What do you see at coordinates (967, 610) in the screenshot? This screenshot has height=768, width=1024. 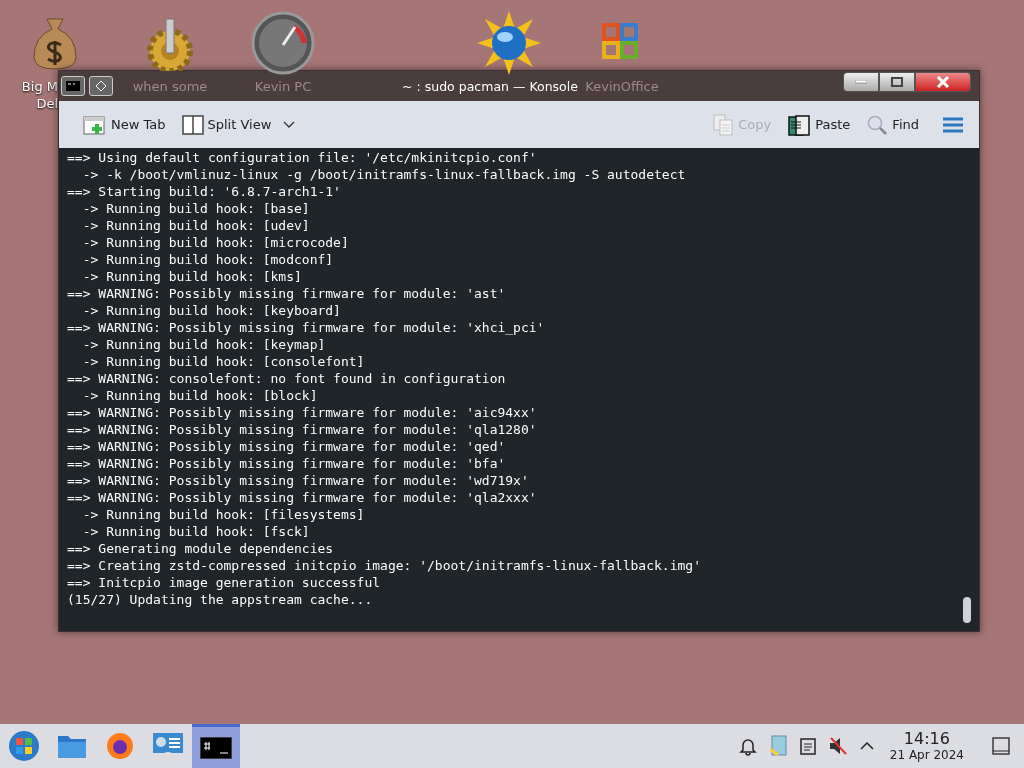 I see `scrollbar` at bounding box center [967, 610].